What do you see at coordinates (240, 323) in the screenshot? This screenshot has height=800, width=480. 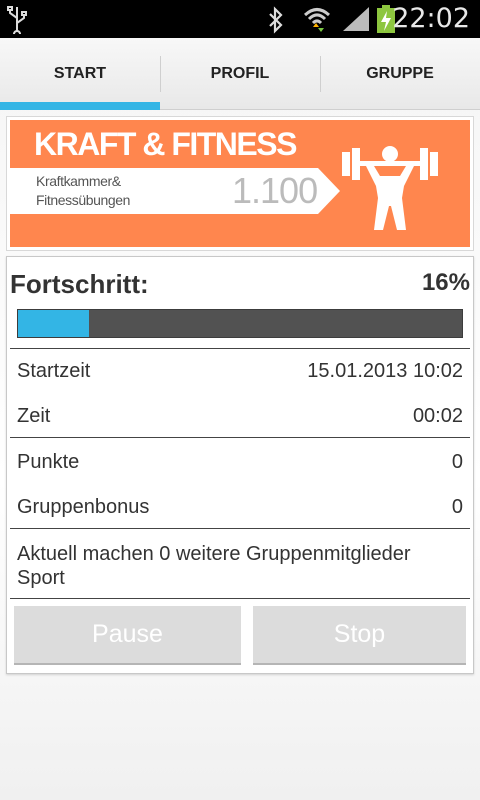 I see `progress-bar` at bounding box center [240, 323].